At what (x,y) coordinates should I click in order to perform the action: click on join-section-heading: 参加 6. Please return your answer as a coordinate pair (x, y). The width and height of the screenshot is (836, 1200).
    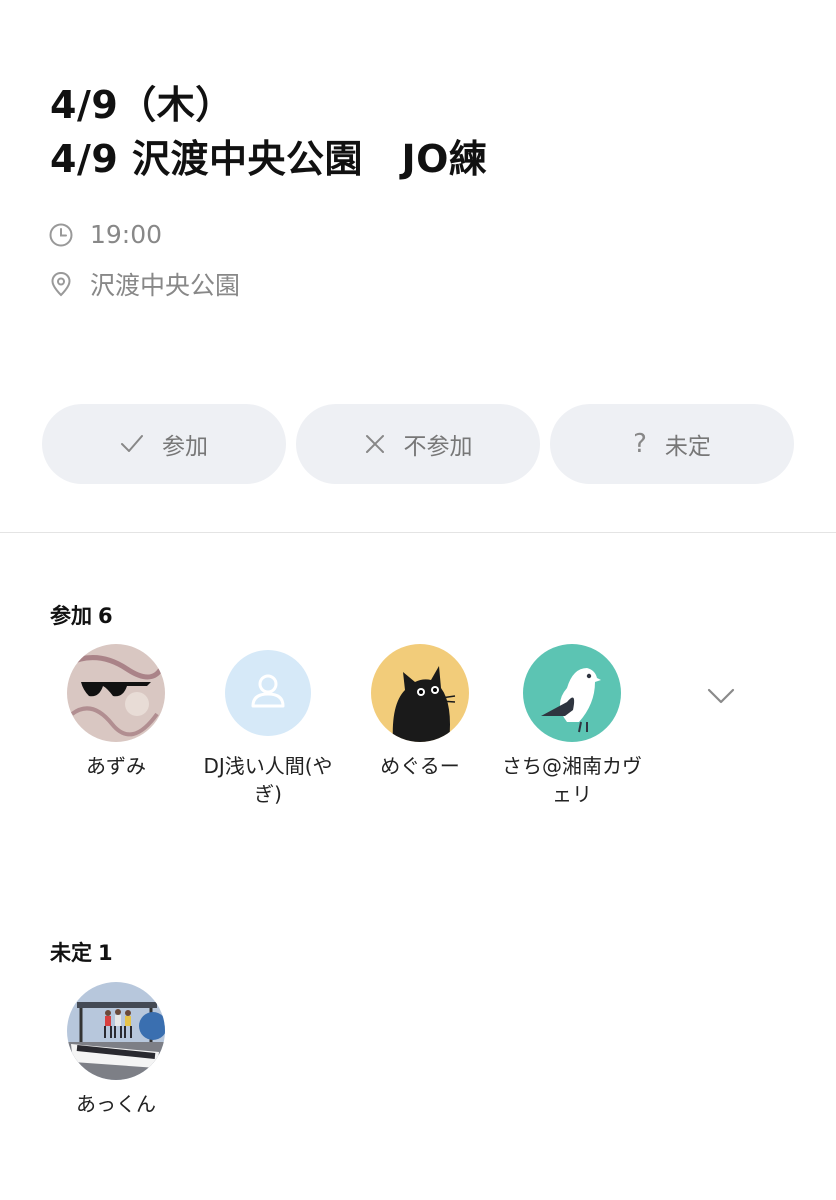
    Looking at the image, I should click on (81, 615).